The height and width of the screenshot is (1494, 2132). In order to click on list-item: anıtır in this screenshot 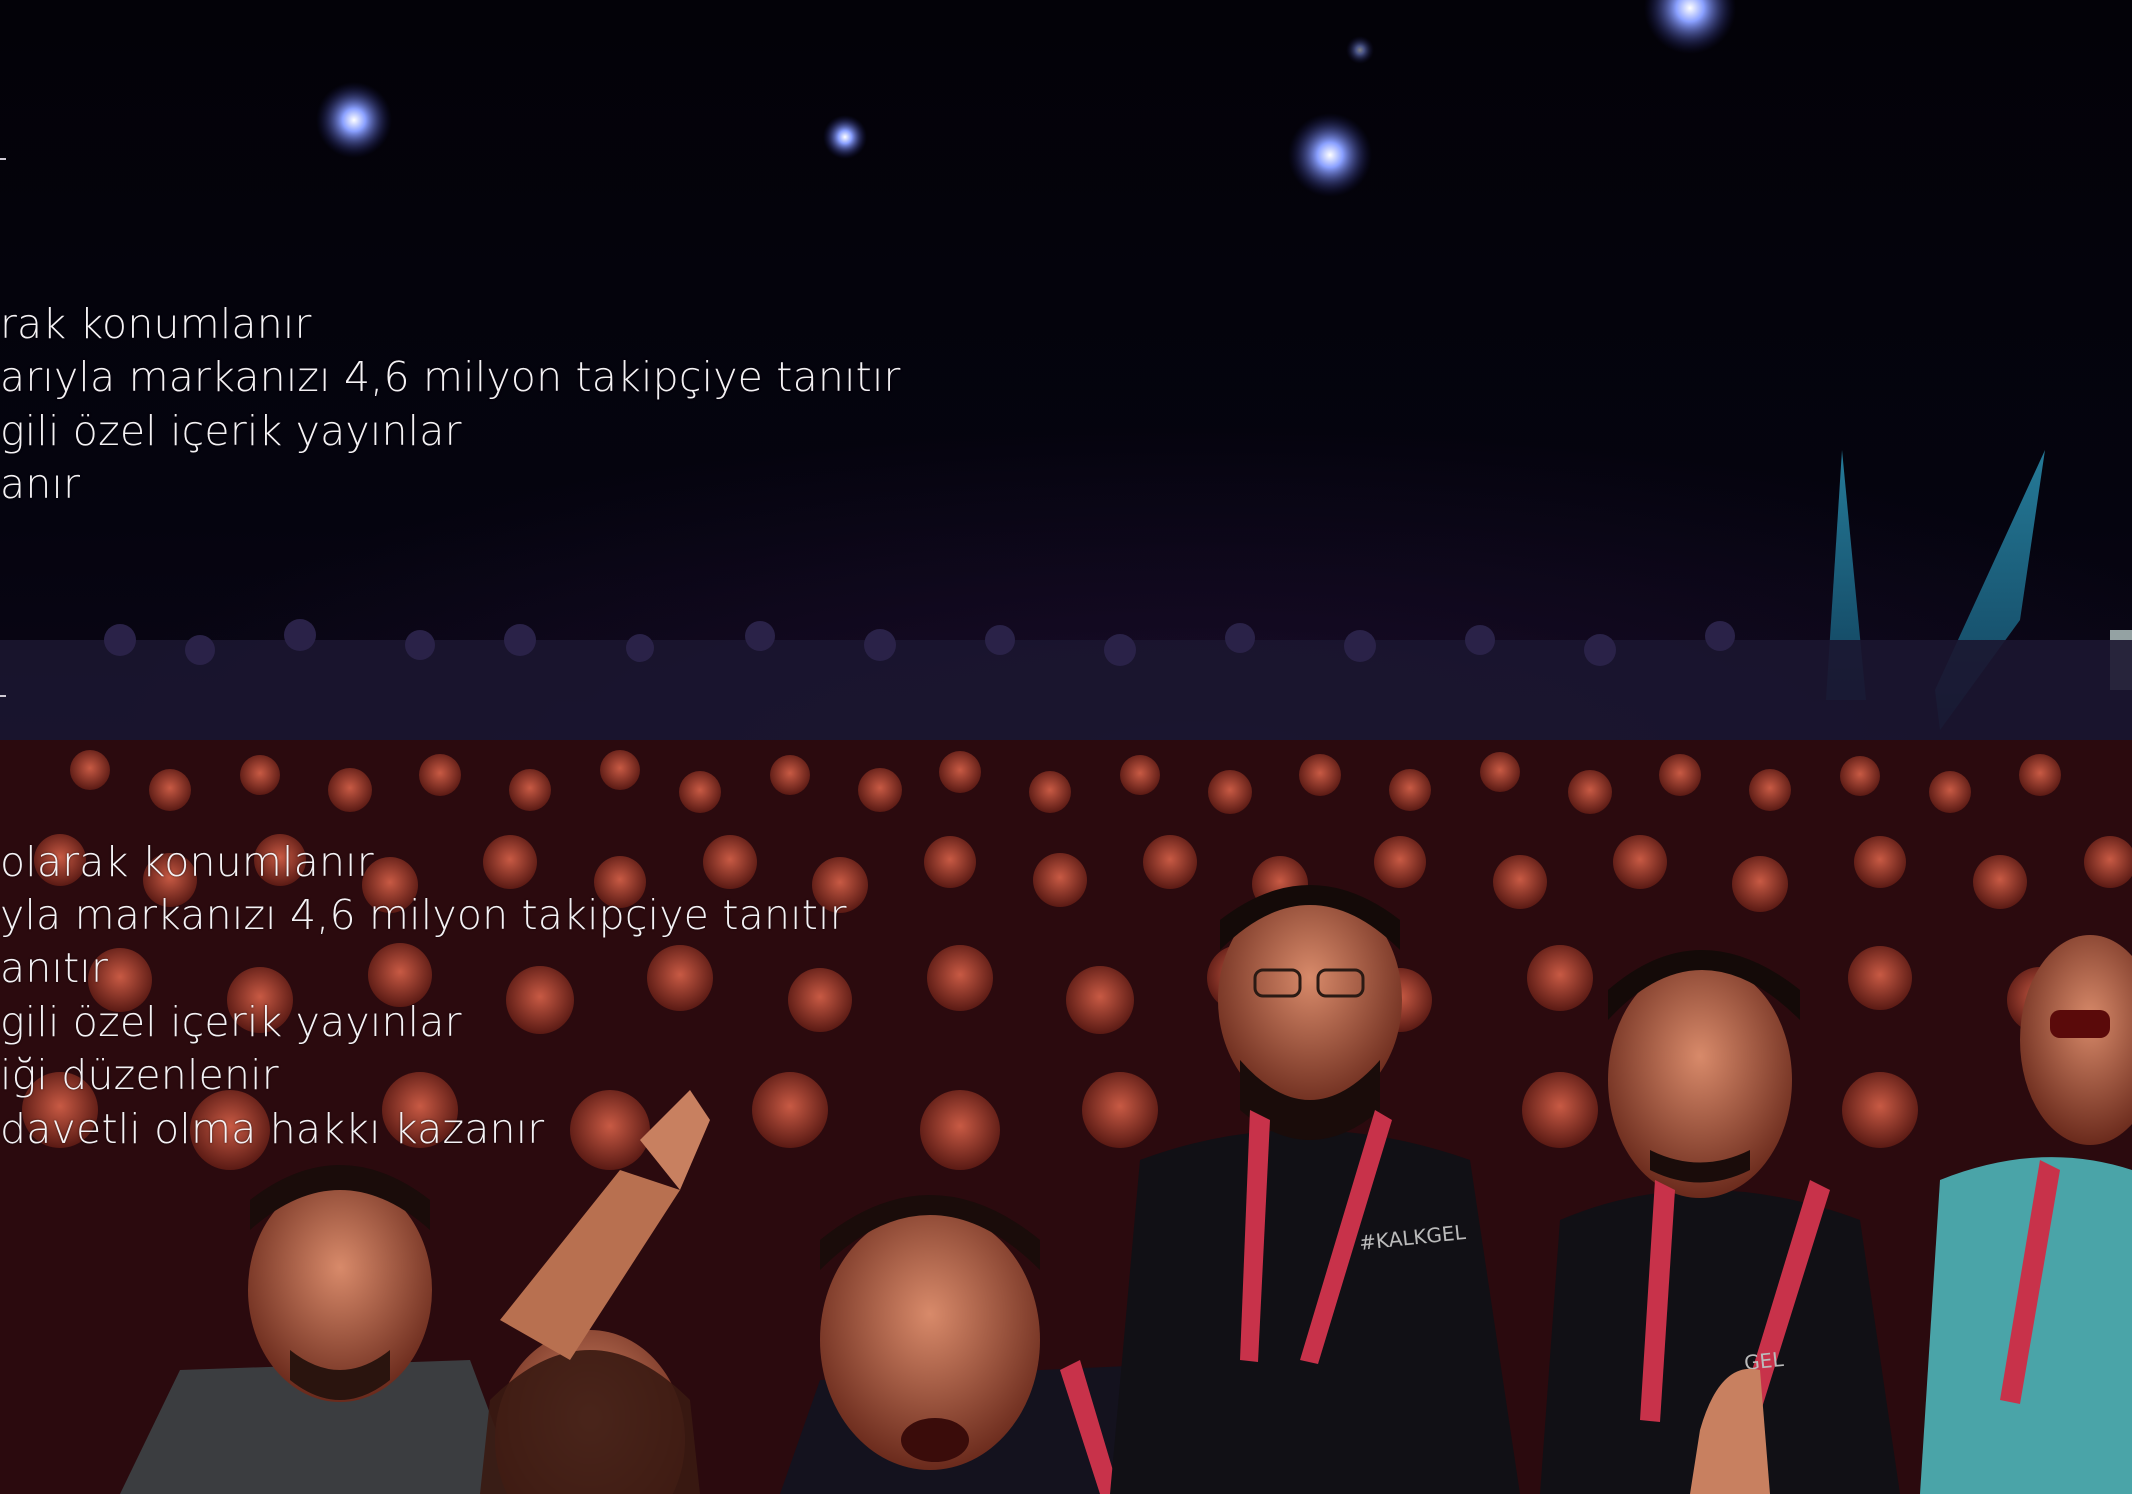, I will do `click(54, 968)`.